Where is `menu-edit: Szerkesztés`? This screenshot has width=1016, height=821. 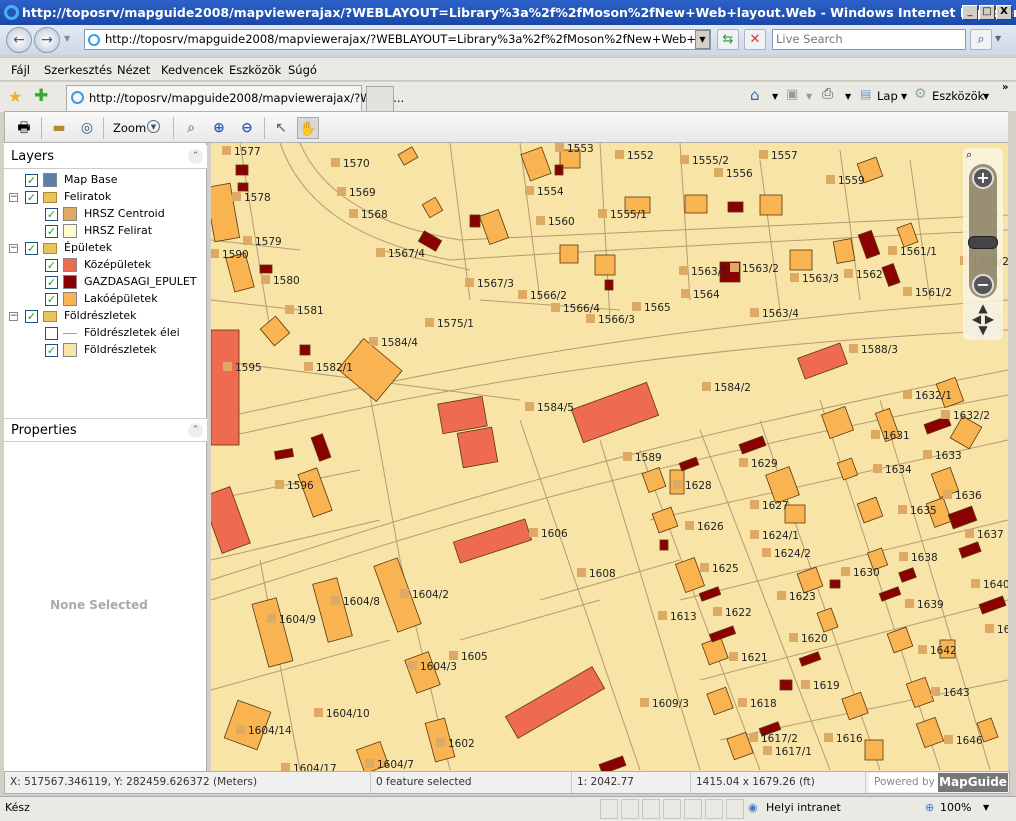 menu-edit: Szerkesztés is located at coordinates (78, 70).